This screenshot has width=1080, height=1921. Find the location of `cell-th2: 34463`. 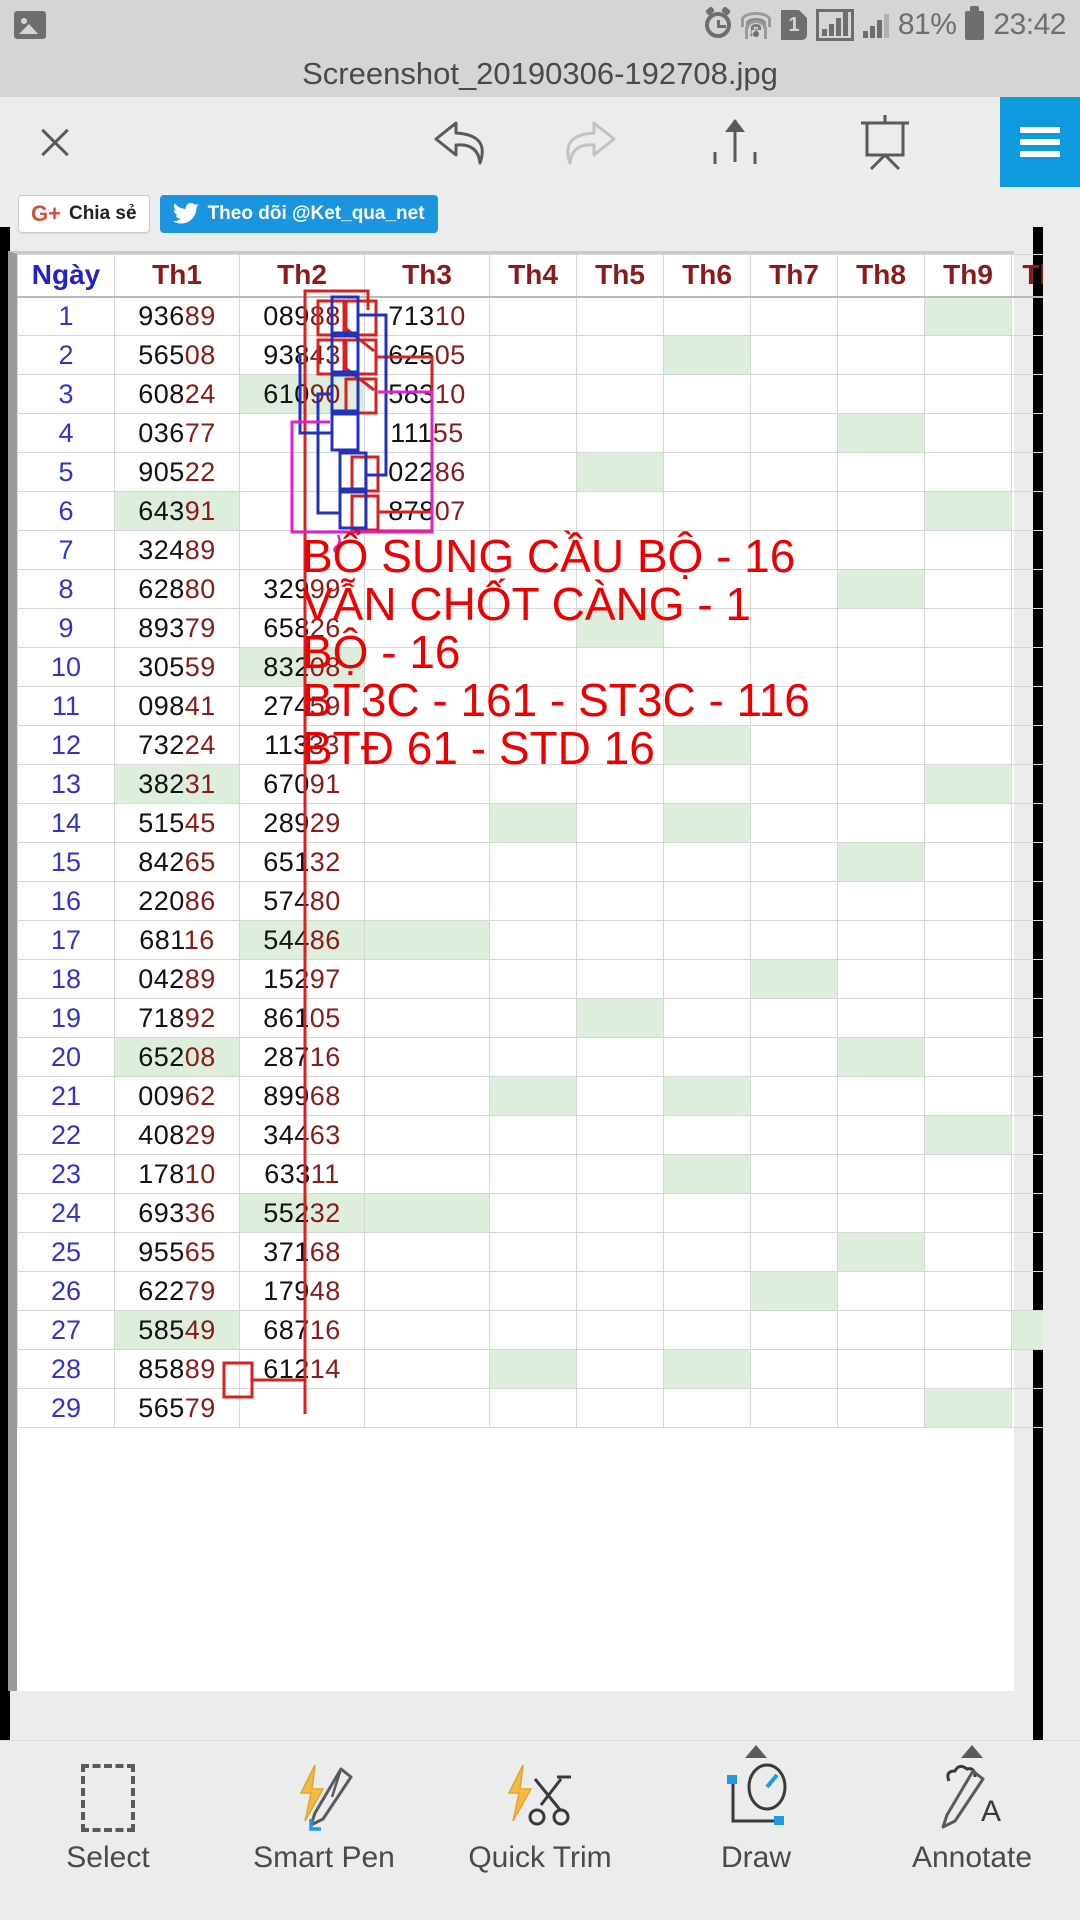

cell-th2: 34463 is located at coordinates (302, 1135).